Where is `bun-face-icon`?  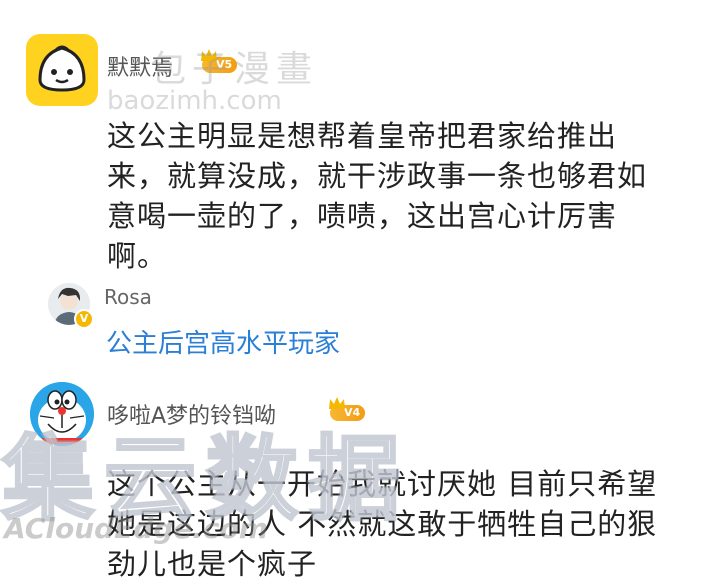
bun-face-icon is located at coordinates (62, 68).